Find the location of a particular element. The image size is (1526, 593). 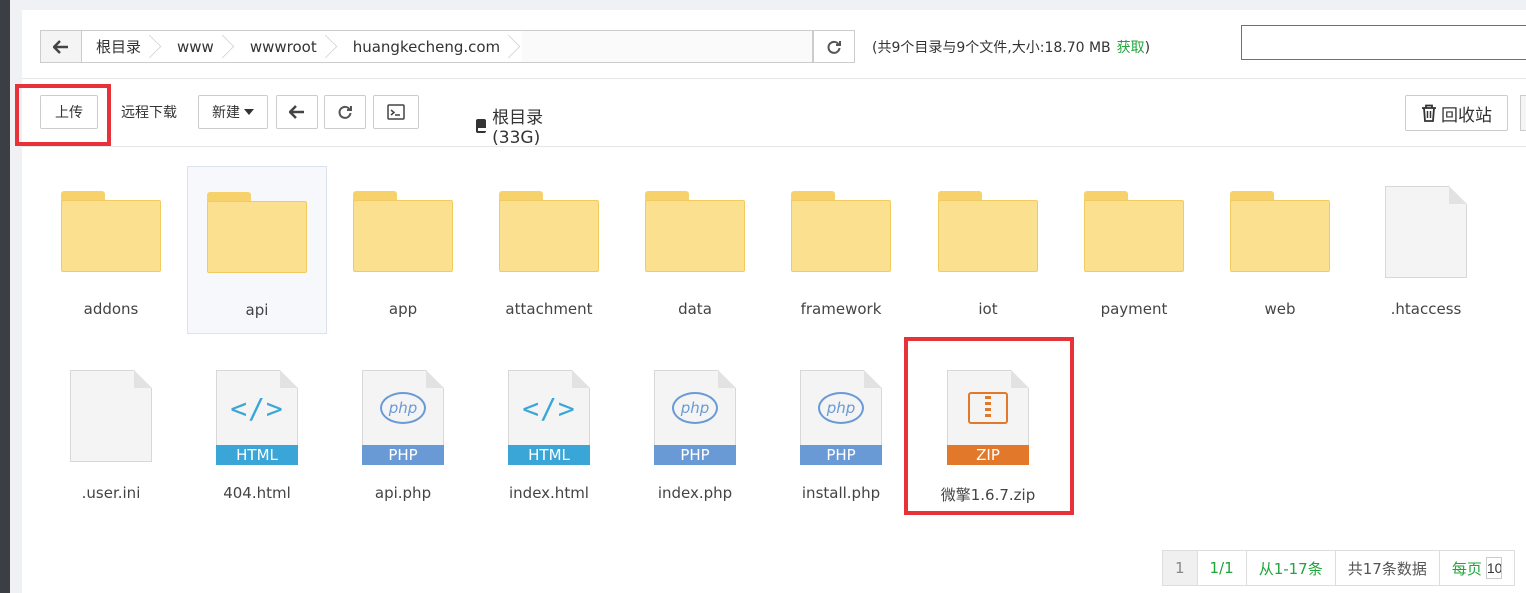

new-dropdown-button: 新建 is located at coordinates (233, 112).